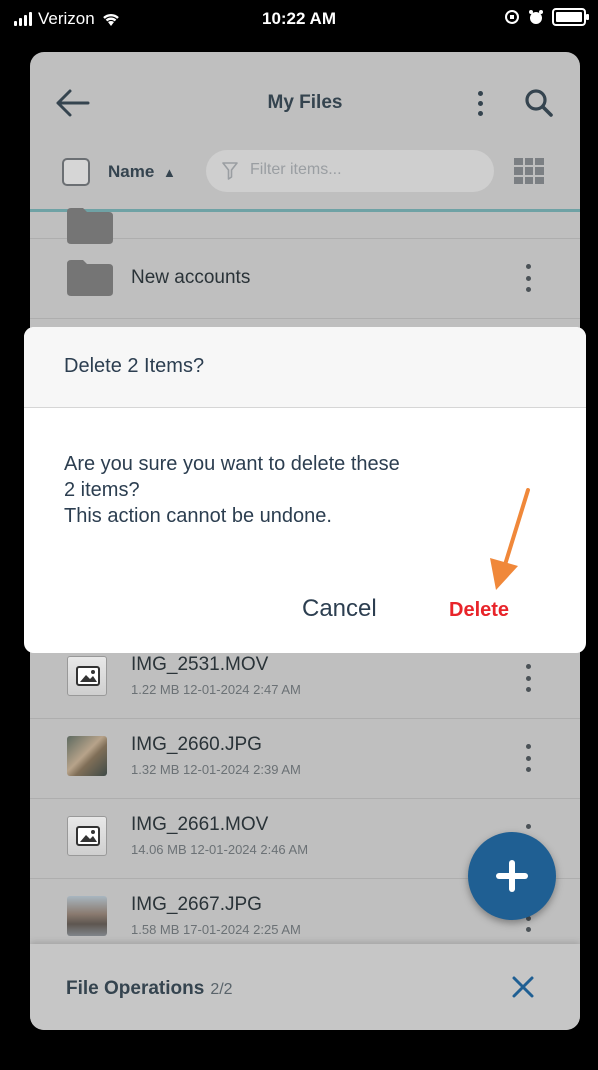  What do you see at coordinates (339, 609) in the screenshot?
I see `cancel-button: Cancel` at bounding box center [339, 609].